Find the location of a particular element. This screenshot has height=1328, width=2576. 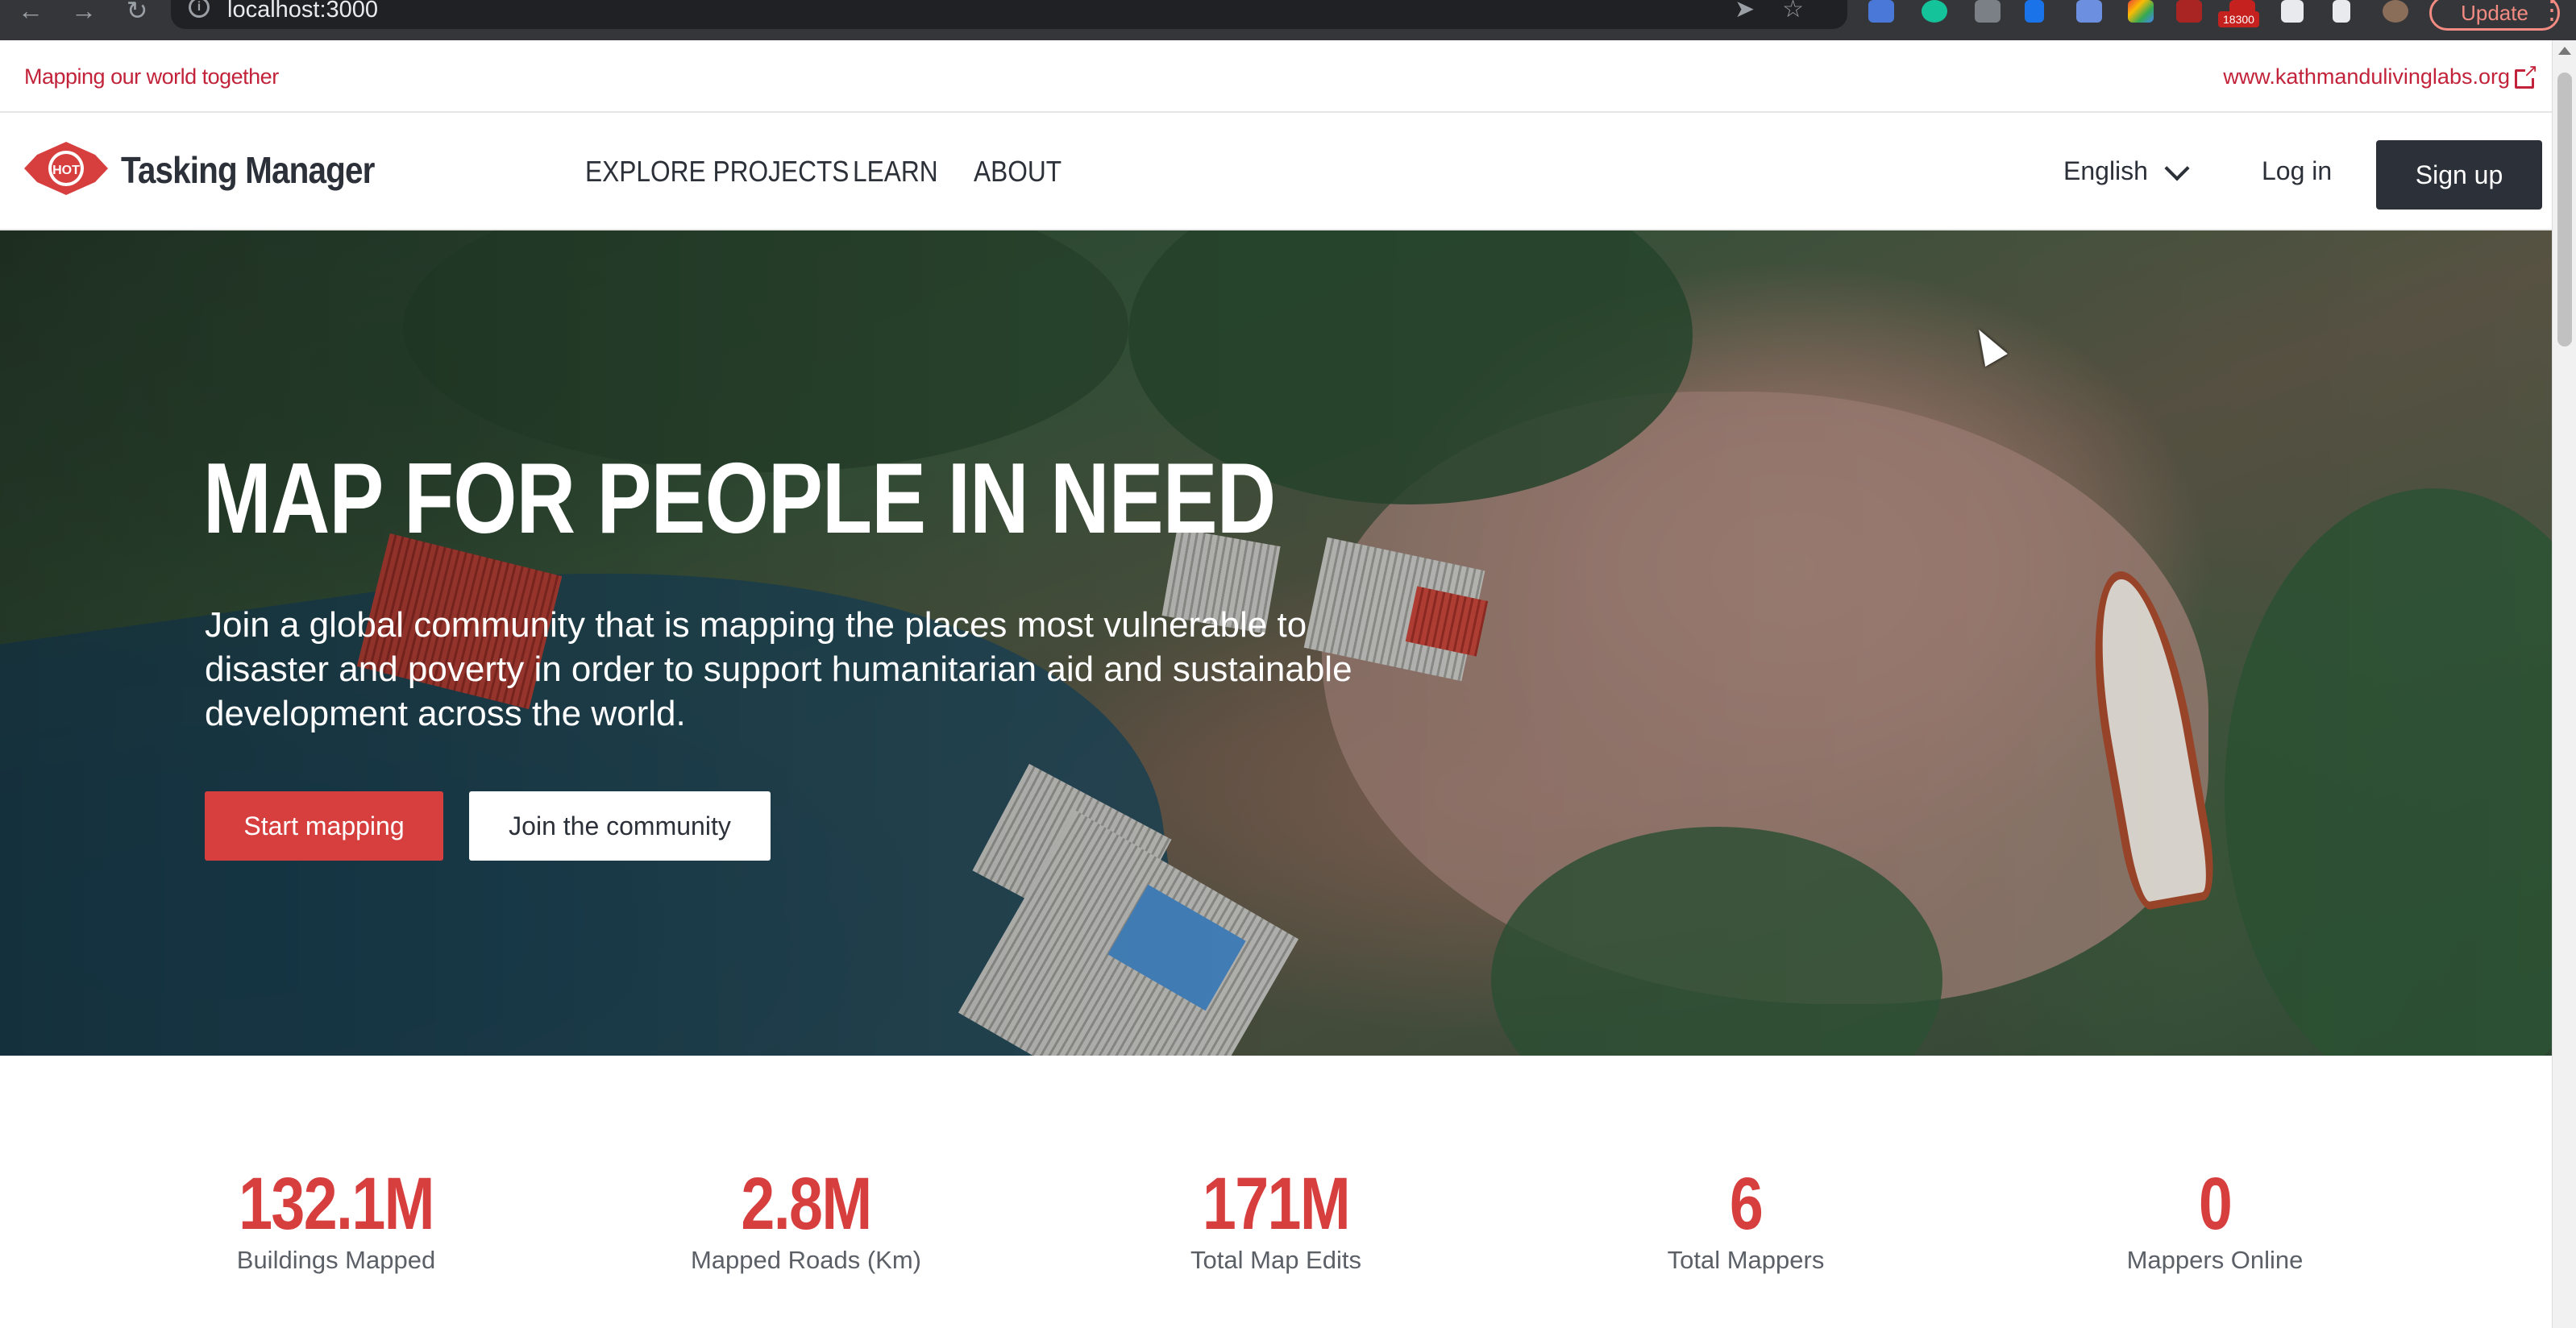

grammarly-extension-icon is located at coordinates (1934, 11).